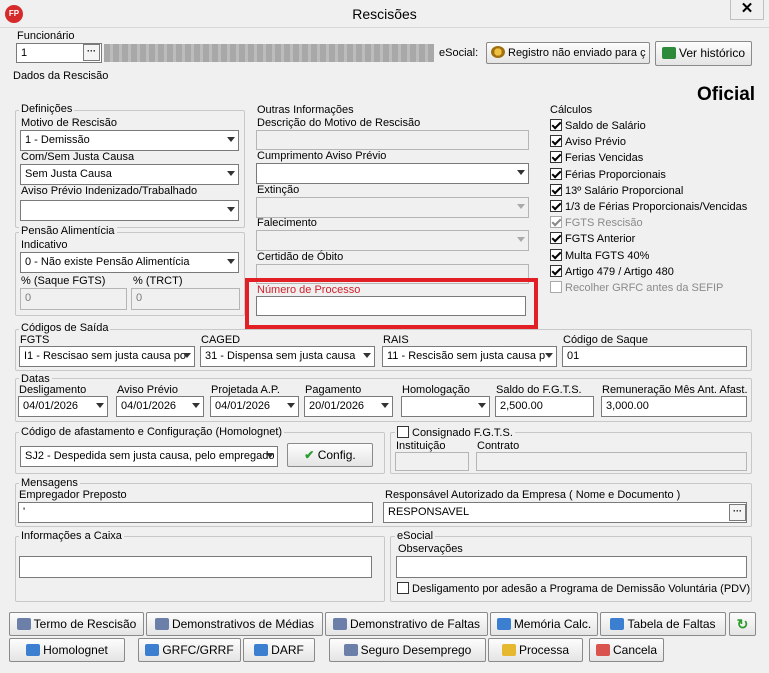  Describe the element at coordinates (598, 126) in the screenshot. I see `calculo-checkbox: Saldo de Salário` at that location.